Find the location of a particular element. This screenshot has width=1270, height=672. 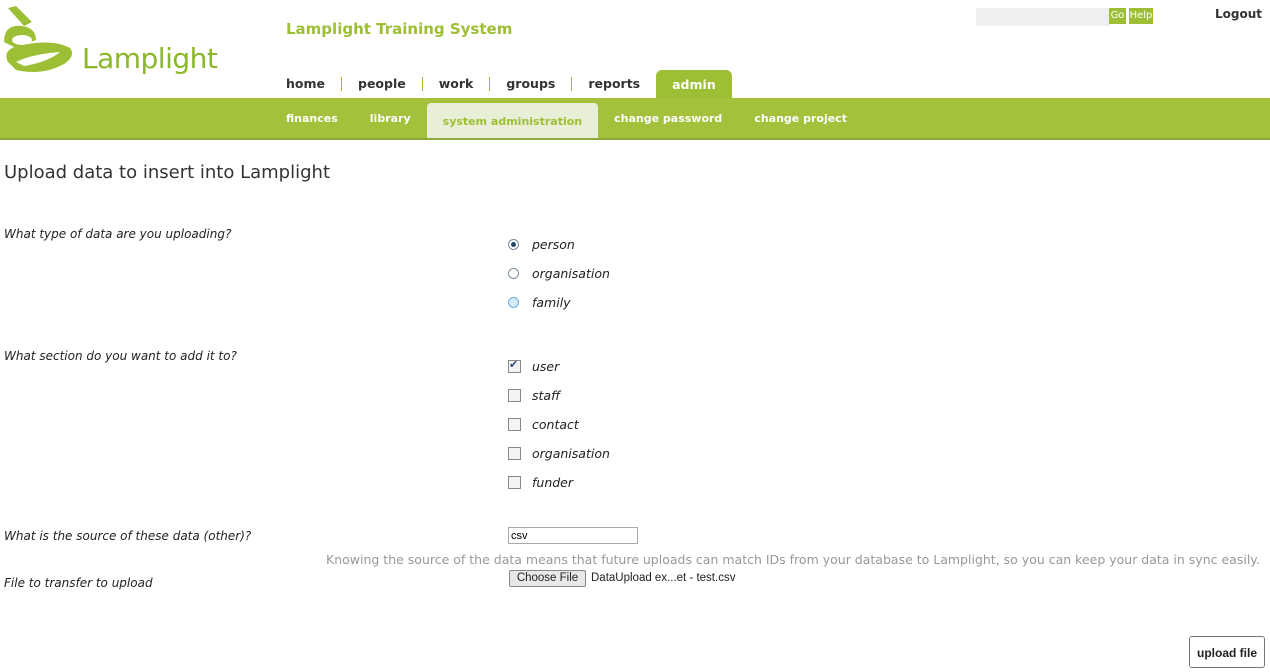

brand-name: Lamplight is located at coordinates (150, 58).